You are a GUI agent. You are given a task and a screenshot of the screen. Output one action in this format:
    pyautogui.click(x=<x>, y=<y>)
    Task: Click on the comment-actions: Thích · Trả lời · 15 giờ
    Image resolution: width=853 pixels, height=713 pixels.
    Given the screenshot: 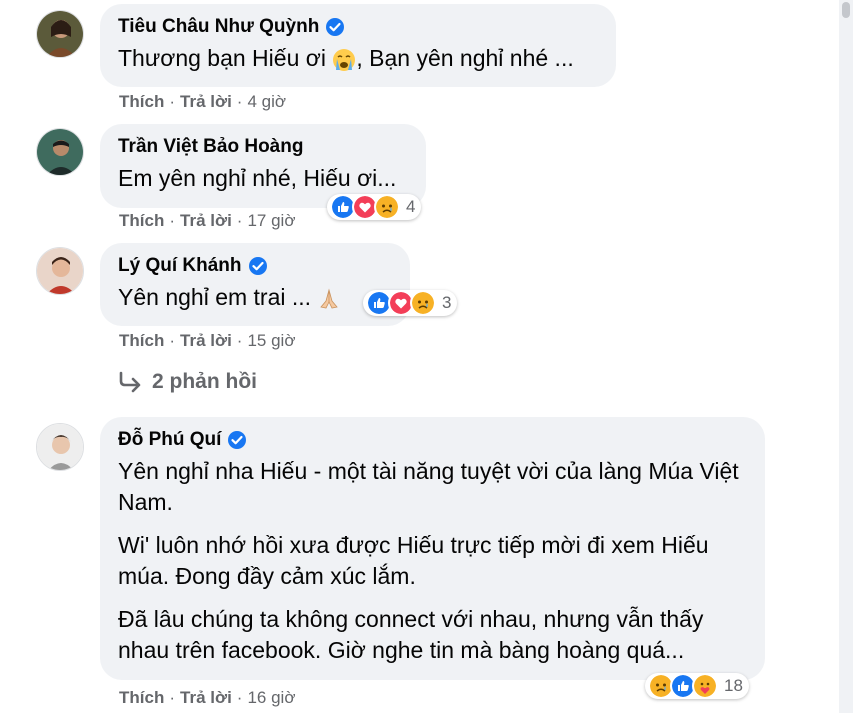 What is the action you would take?
    pyautogui.click(x=207, y=341)
    